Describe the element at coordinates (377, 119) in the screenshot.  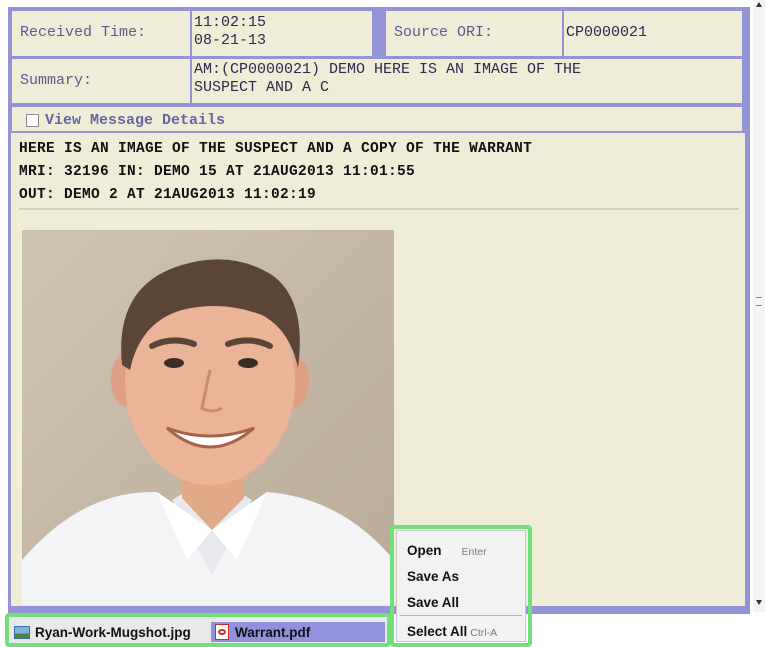
I see `view-details-row: View Message Details` at that location.